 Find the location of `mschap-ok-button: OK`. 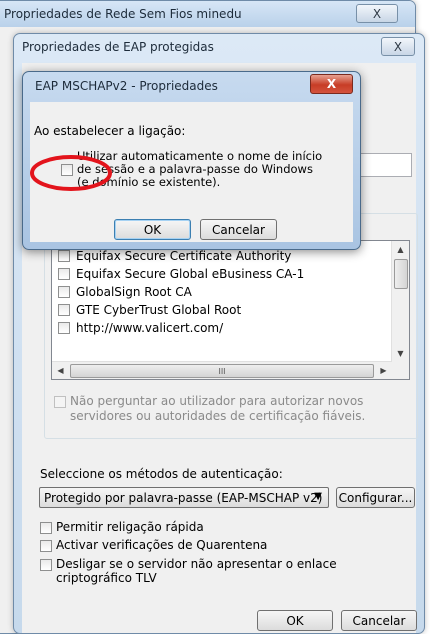

mschap-ok-button: OK is located at coordinates (152, 229).